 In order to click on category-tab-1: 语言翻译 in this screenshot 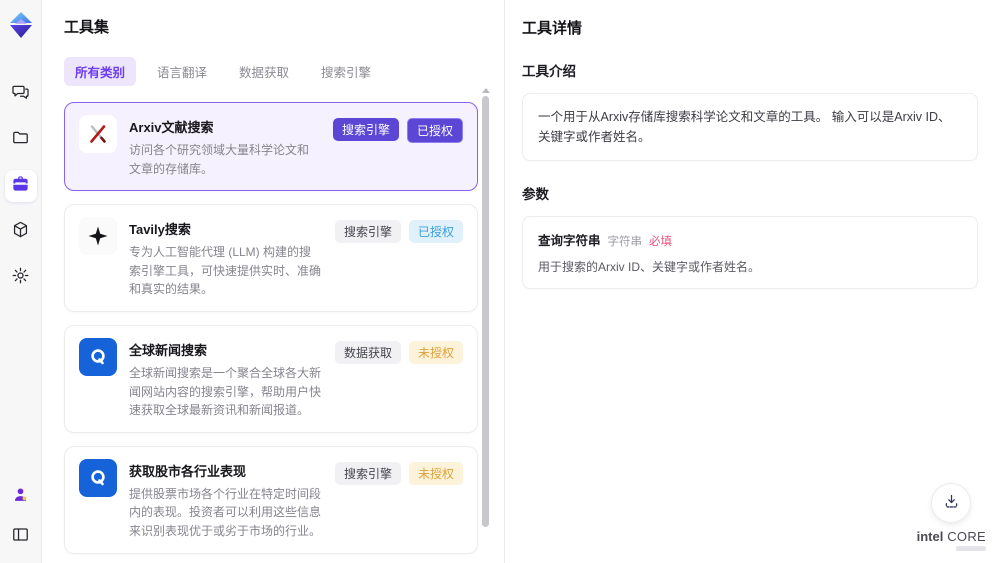, I will do `click(182, 71)`.